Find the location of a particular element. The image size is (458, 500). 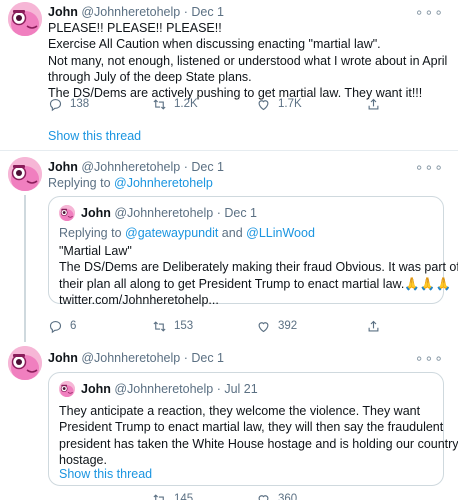

quote-line: "Martial Law" is located at coordinates (95, 251).